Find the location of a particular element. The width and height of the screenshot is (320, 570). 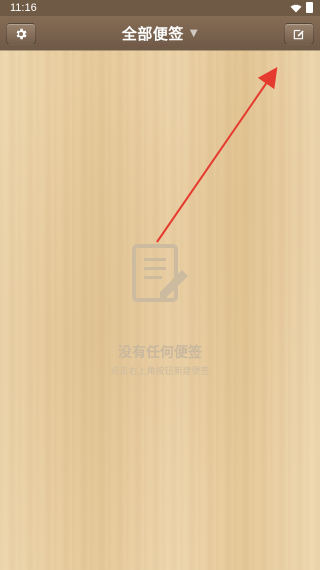

page-title: 全部便签 ▼ is located at coordinates (160, 33).